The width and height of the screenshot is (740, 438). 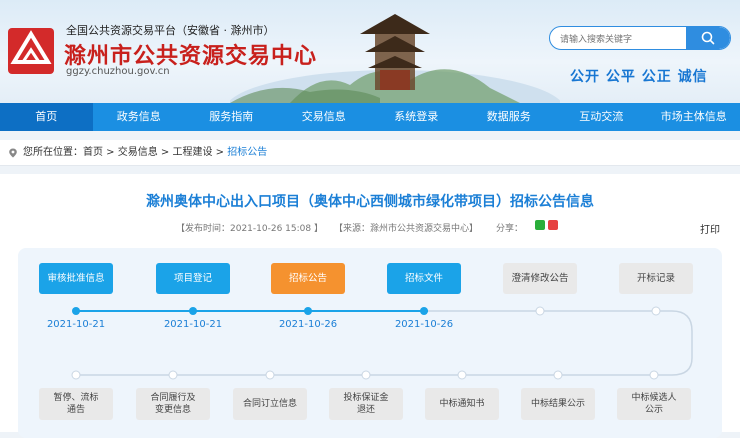 I want to click on breadcrumb-home: 首页, so click(x=93, y=153).